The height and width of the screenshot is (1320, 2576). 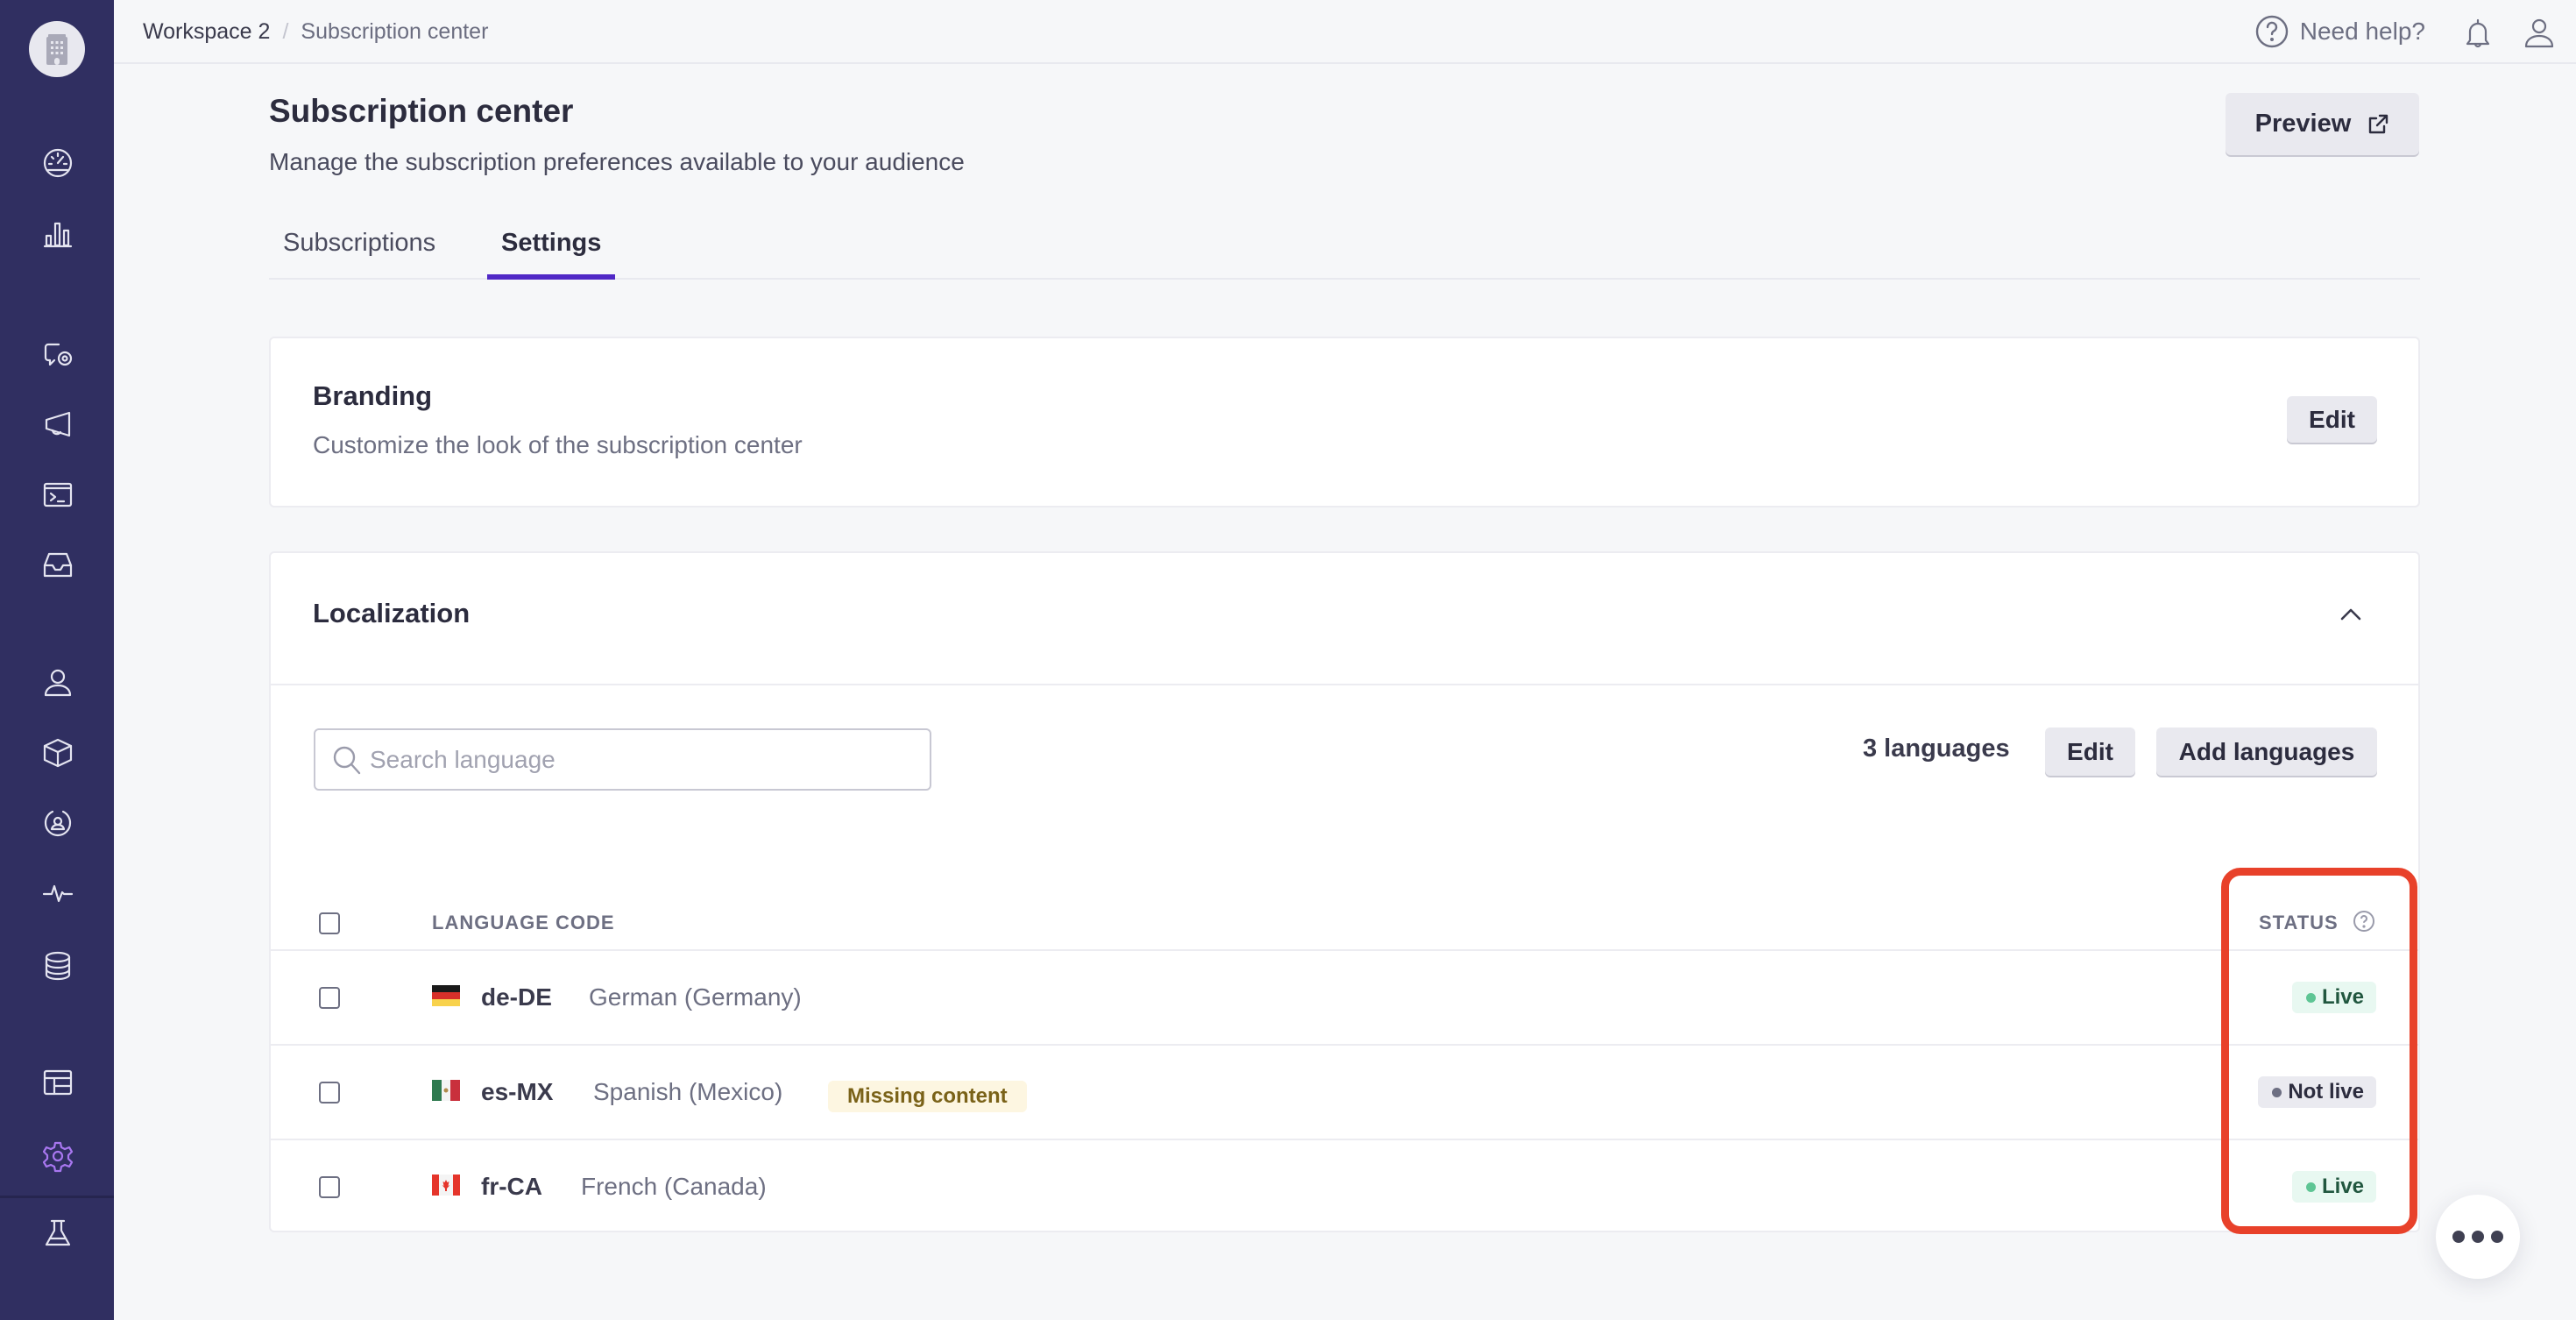 I want to click on canada-flag-icon, so click(x=446, y=1185).